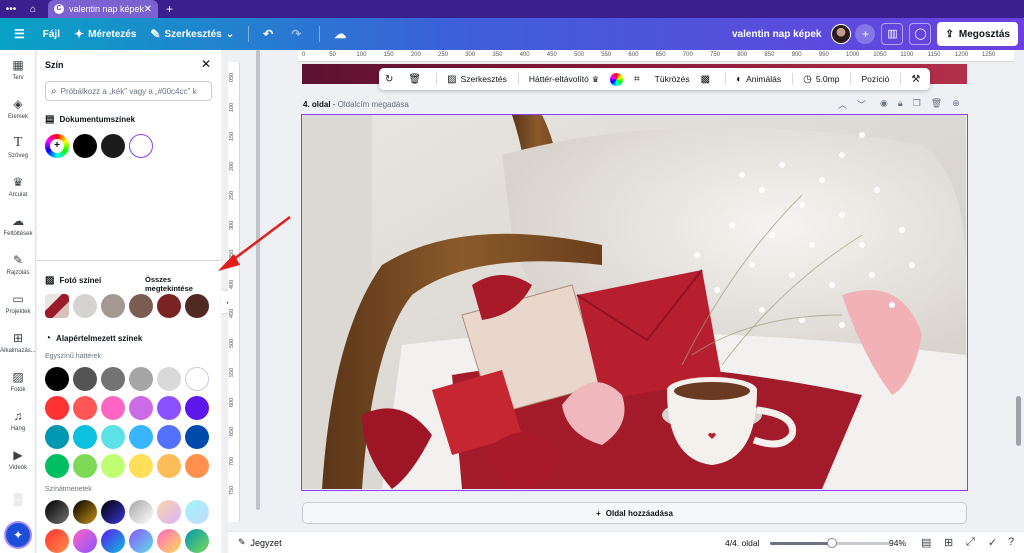  Describe the element at coordinates (758, 79) in the screenshot. I see `animate-button: ◐ Animálás` at that location.